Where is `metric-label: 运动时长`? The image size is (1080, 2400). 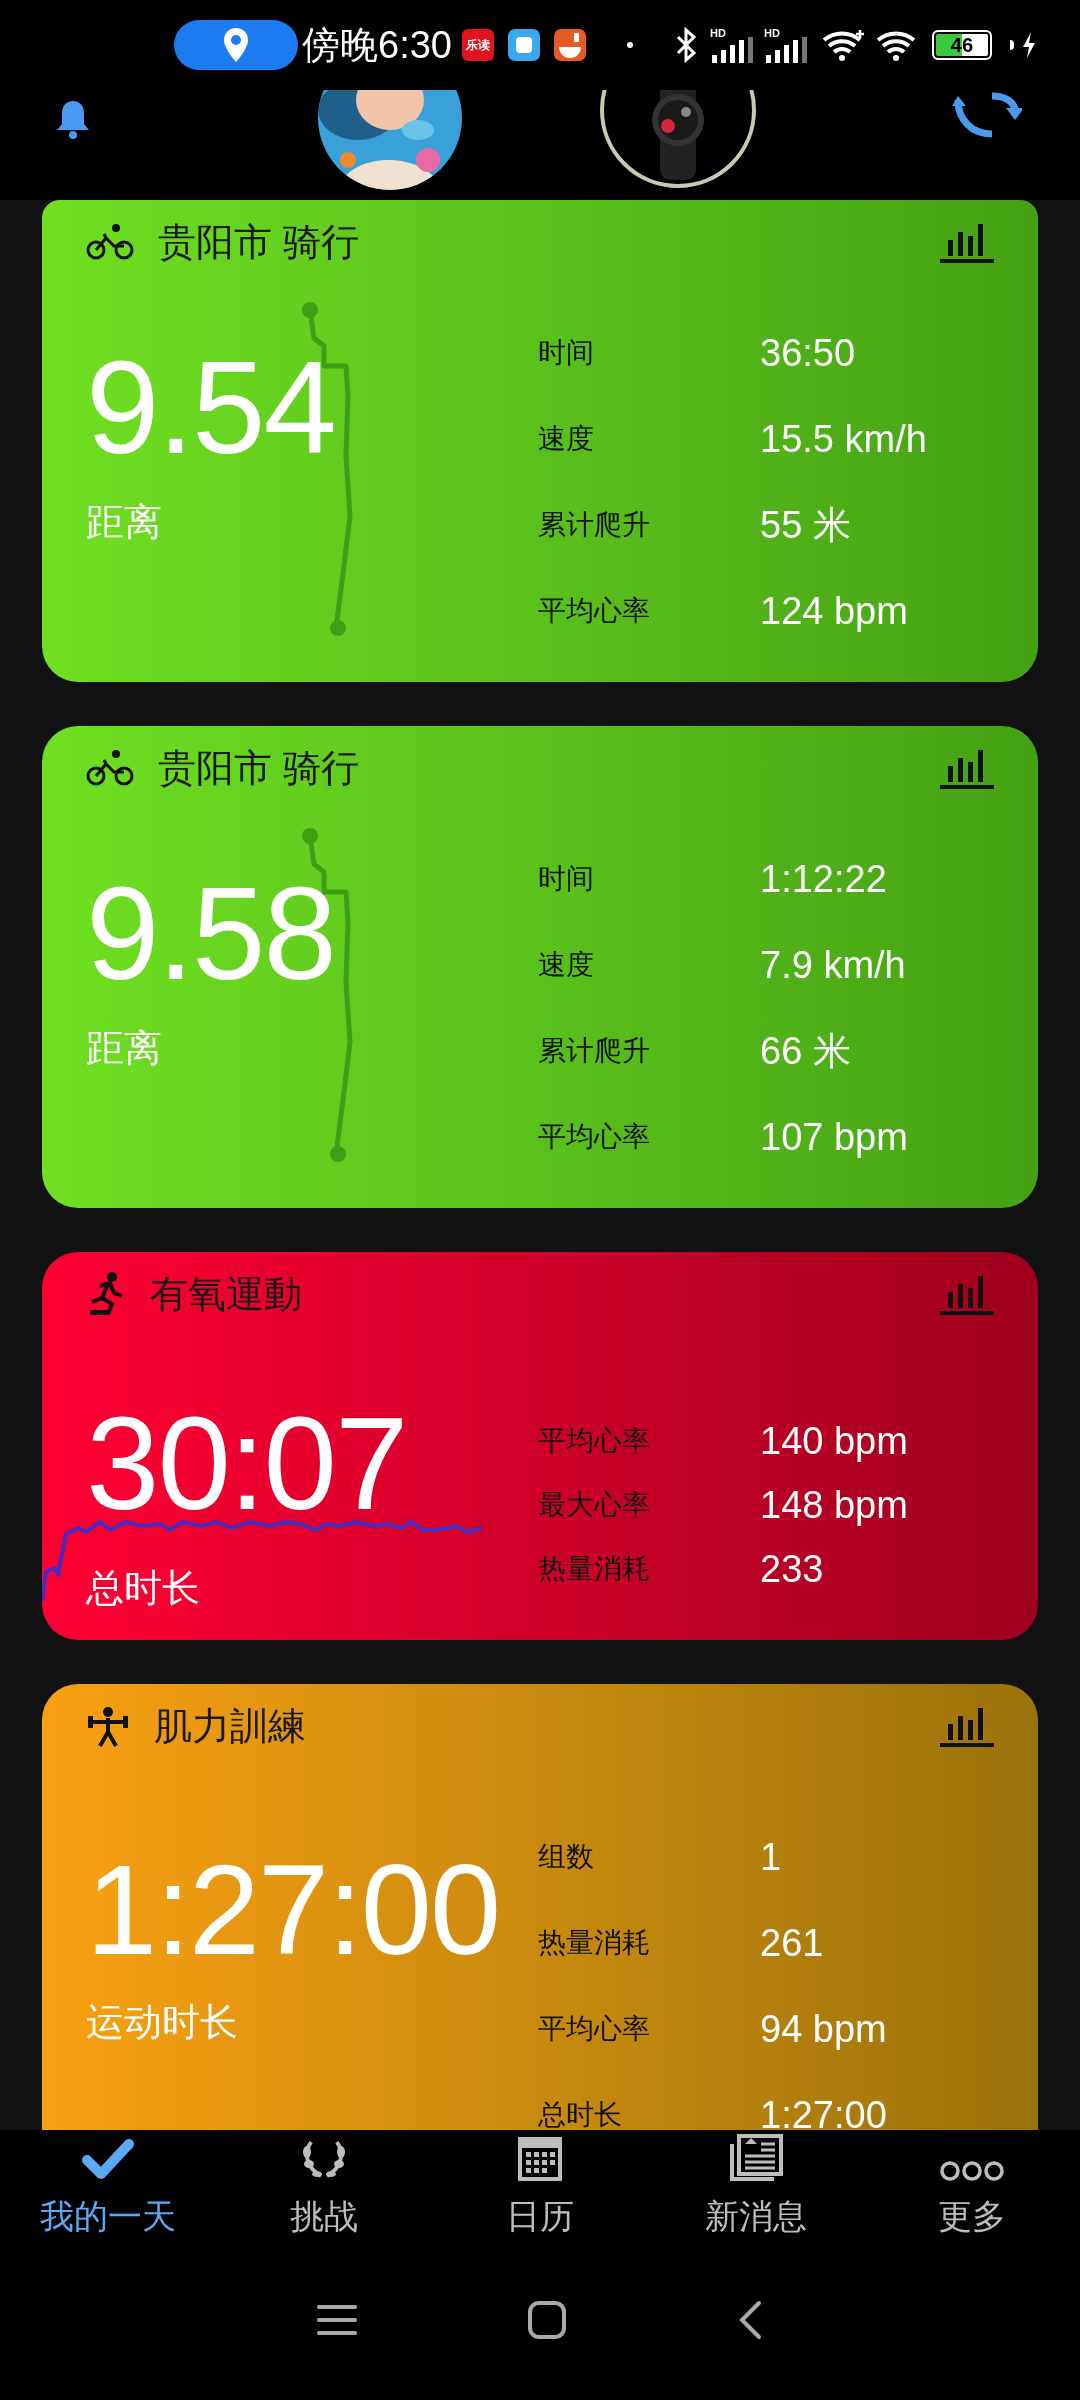 metric-label: 运动时长 is located at coordinates (162, 2022).